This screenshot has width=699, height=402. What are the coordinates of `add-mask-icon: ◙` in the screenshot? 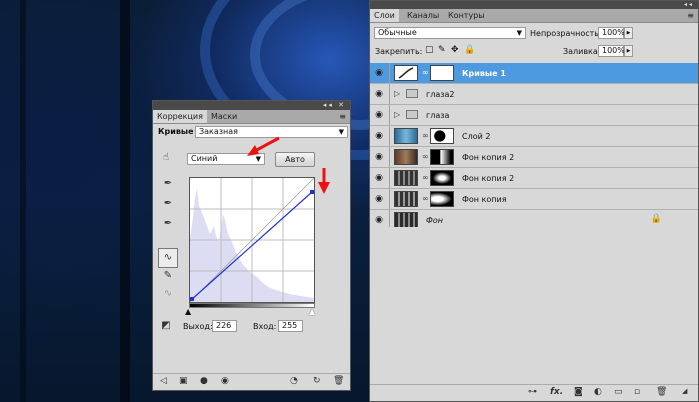 It's located at (578, 392).